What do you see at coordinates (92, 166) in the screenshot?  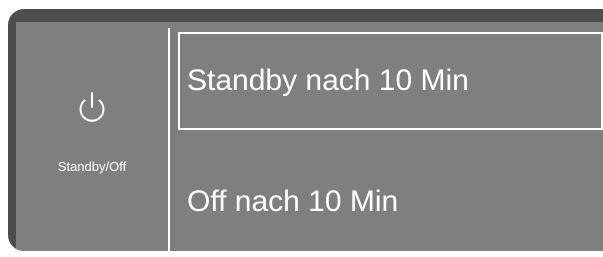 I see `sidebar-label: Standby/Off` at bounding box center [92, 166].